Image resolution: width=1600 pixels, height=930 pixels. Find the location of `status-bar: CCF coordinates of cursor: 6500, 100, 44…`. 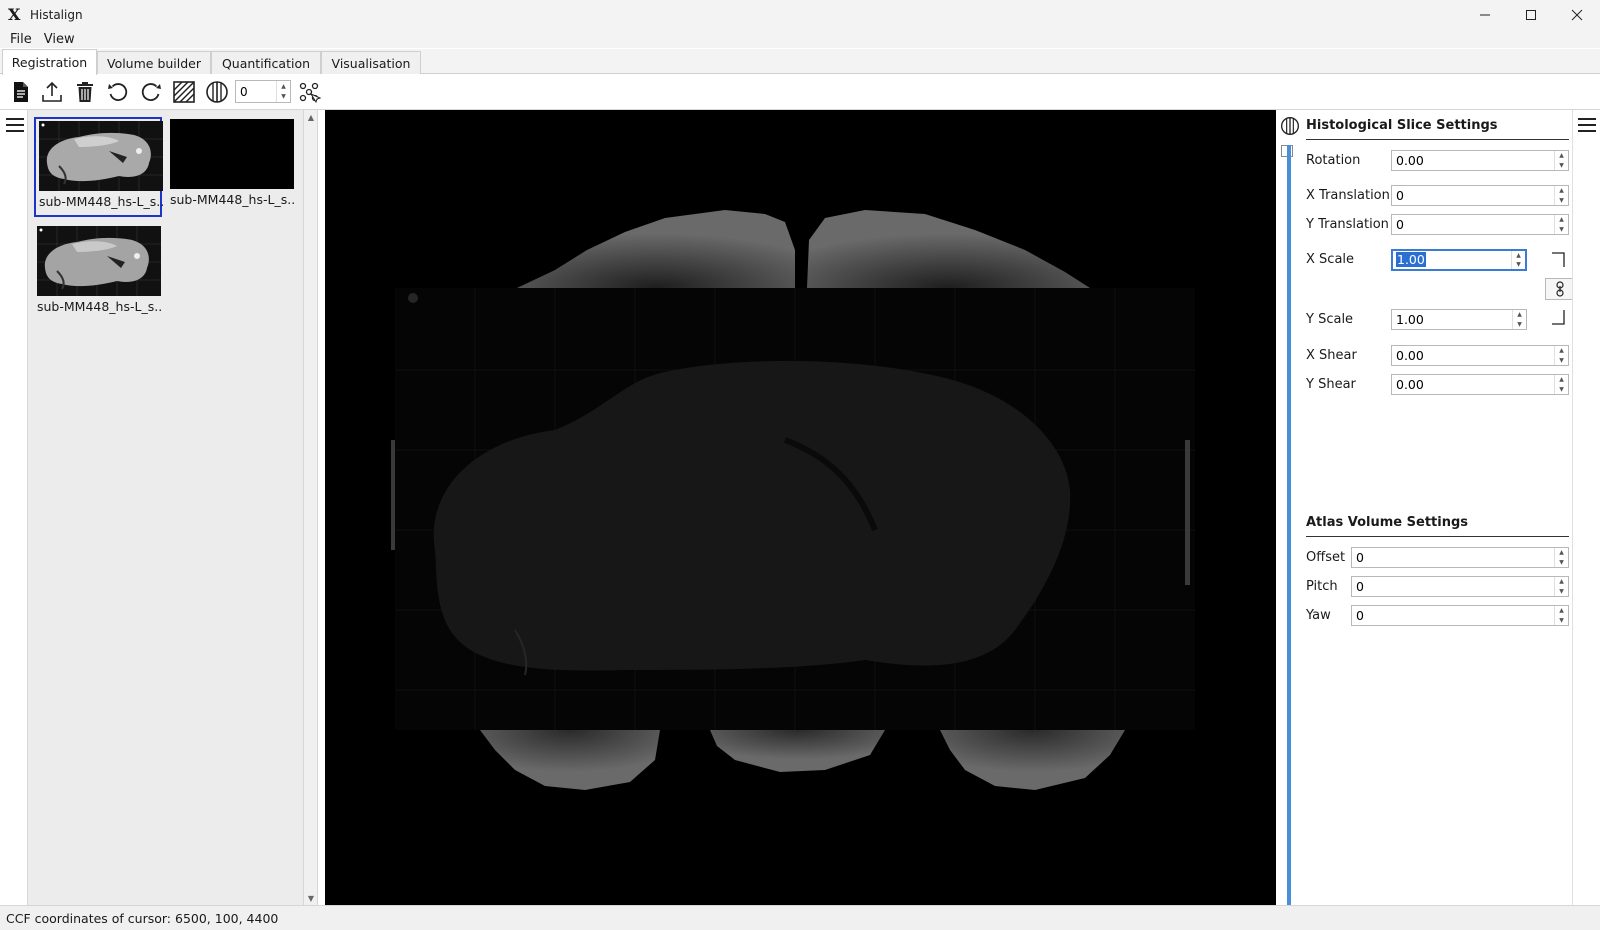

status-bar: CCF coordinates of cursor: 6500, 100, 44… is located at coordinates (800, 917).